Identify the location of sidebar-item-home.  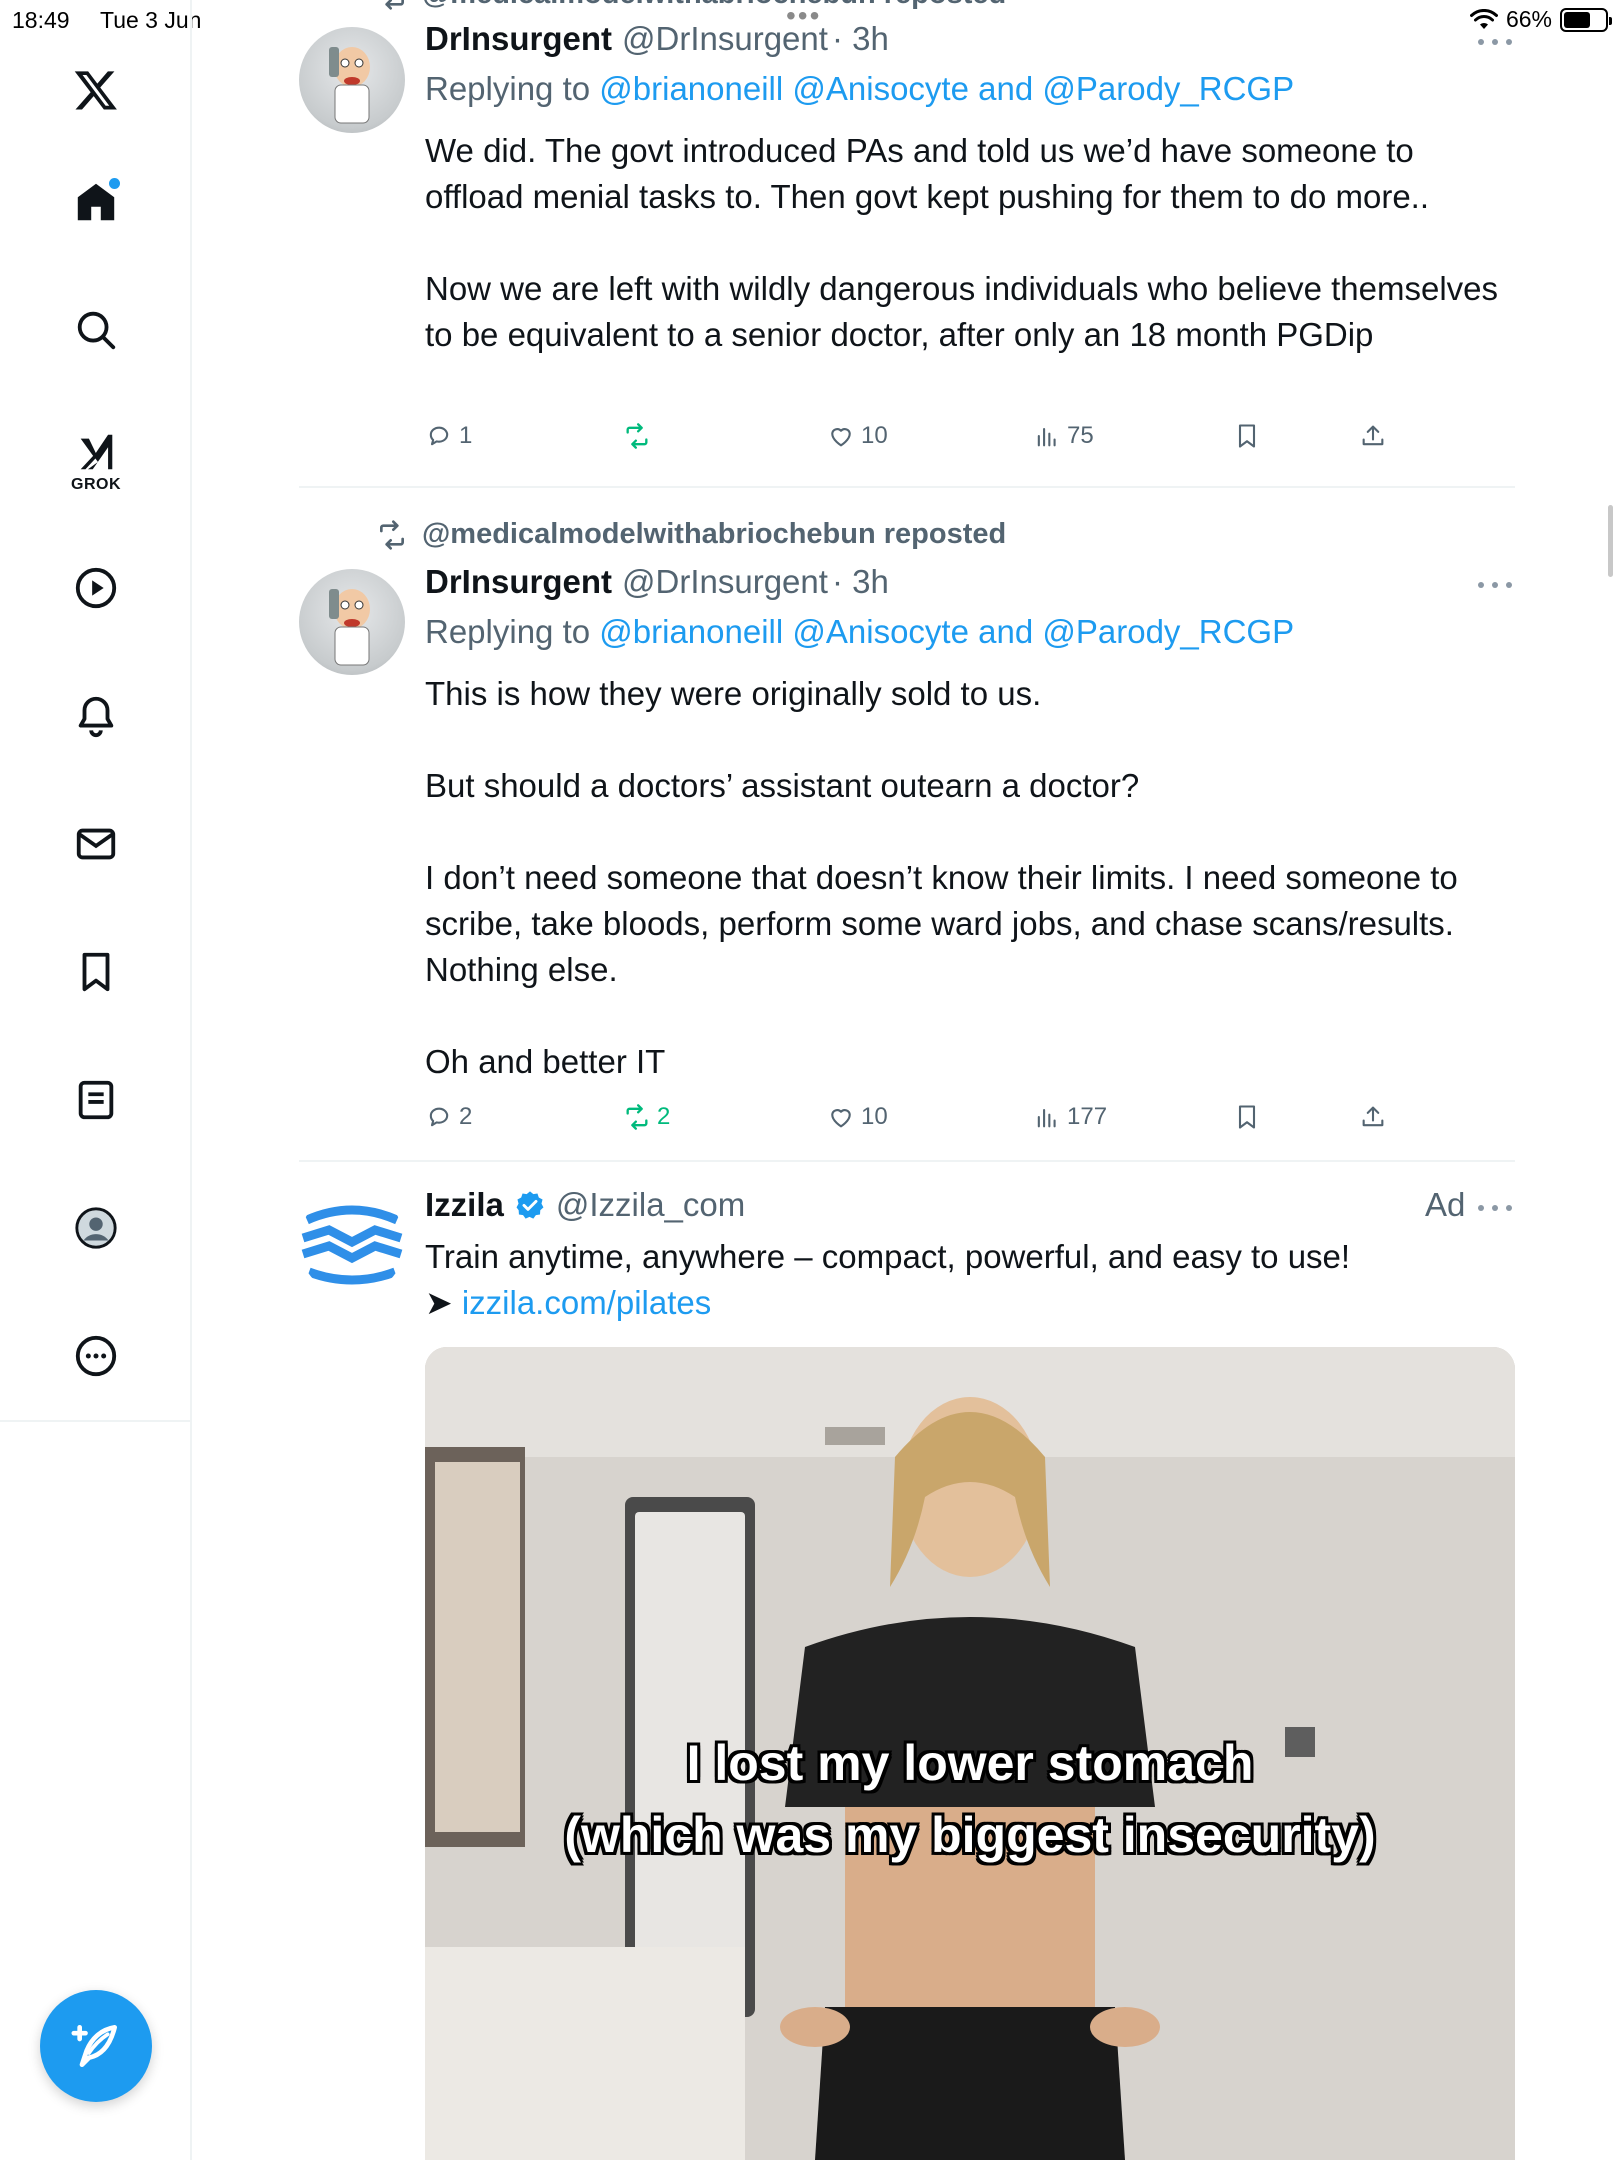
(96, 202).